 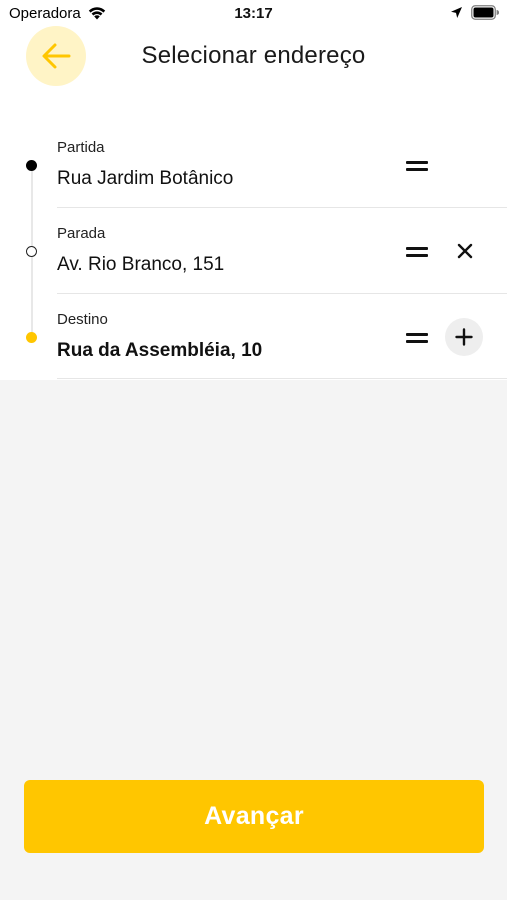 I want to click on plus-icon, so click(x=464, y=337).